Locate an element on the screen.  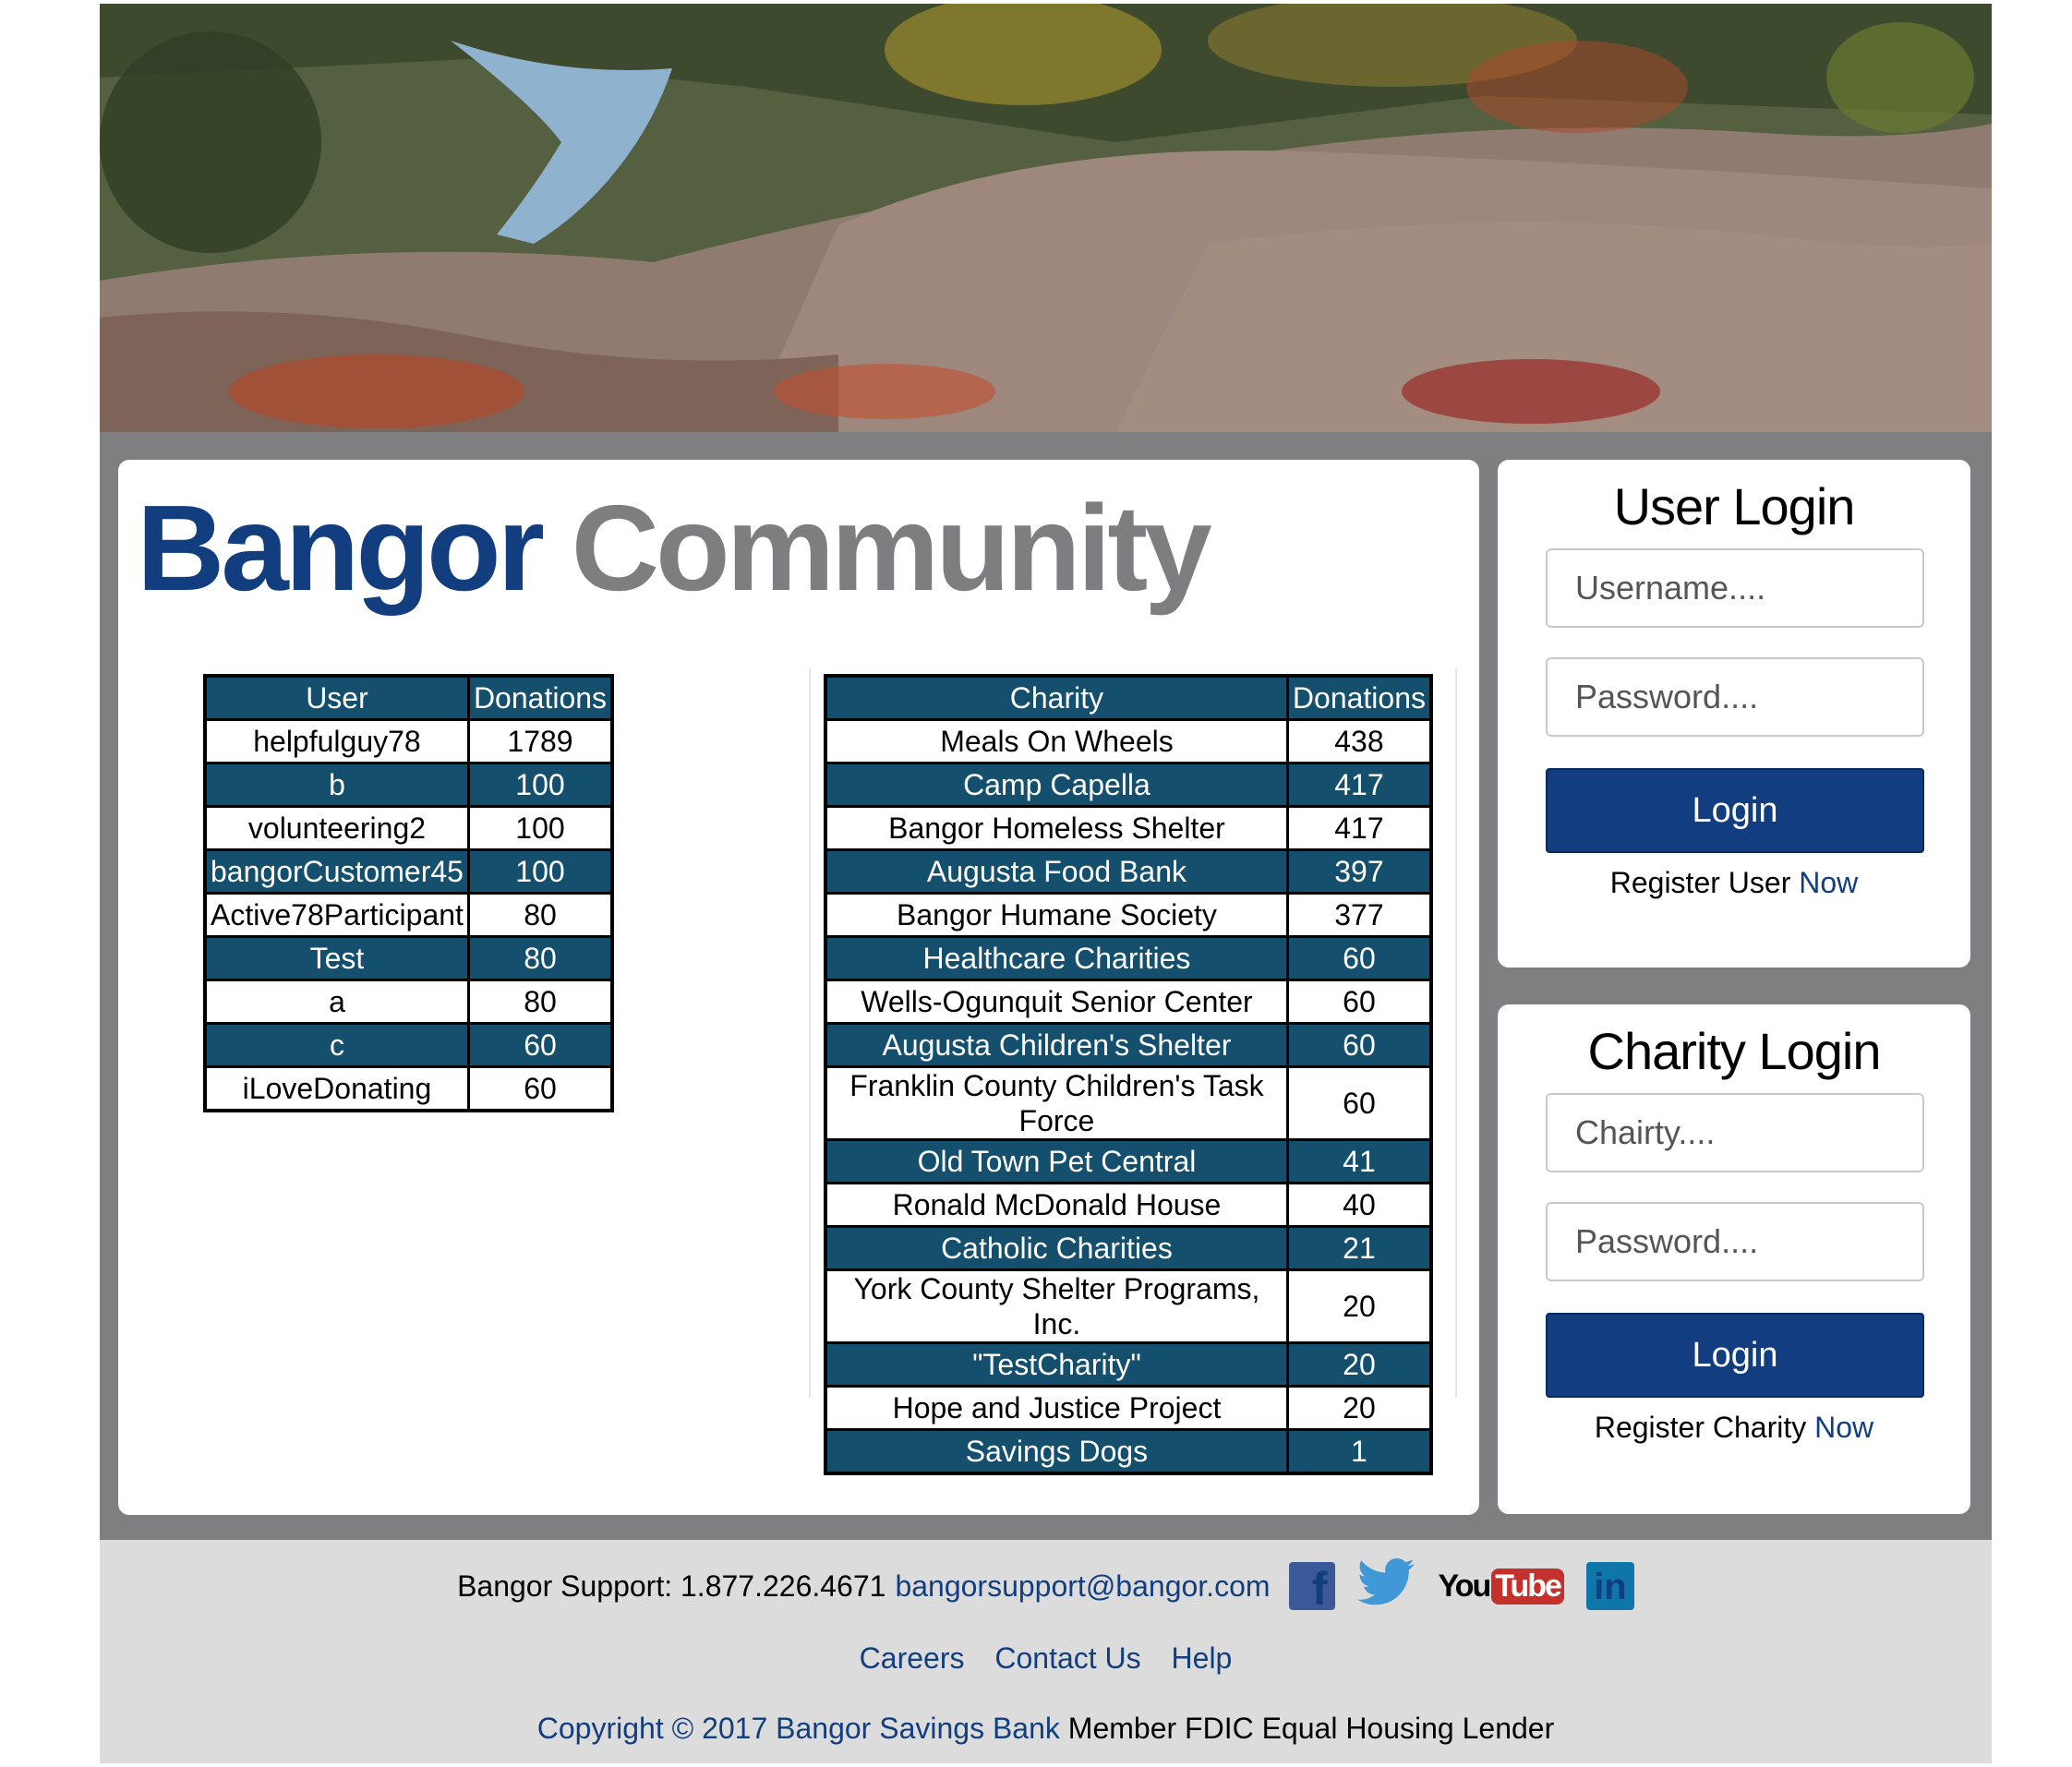
user-login-card: User Login Login Register User Now is located at coordinates (1734, 714).